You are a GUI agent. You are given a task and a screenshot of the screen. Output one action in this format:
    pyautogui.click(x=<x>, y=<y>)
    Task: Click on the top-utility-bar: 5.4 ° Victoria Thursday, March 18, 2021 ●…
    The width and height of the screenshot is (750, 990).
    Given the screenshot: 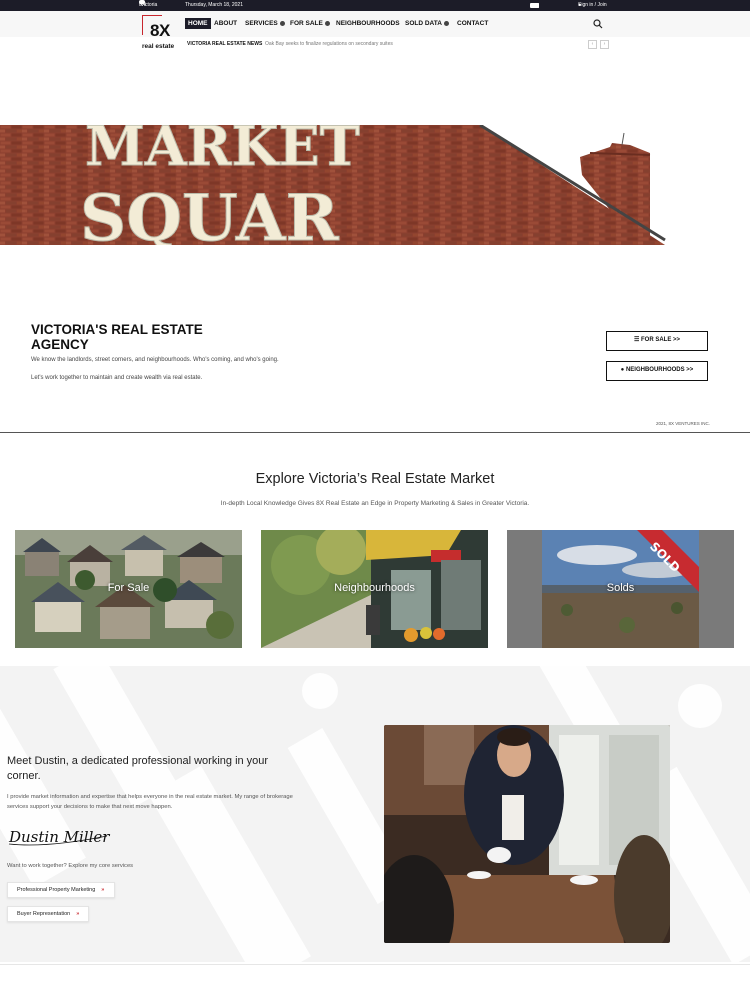 What is the action you would take?
    pyautogui.click(x=375, y=5)
    